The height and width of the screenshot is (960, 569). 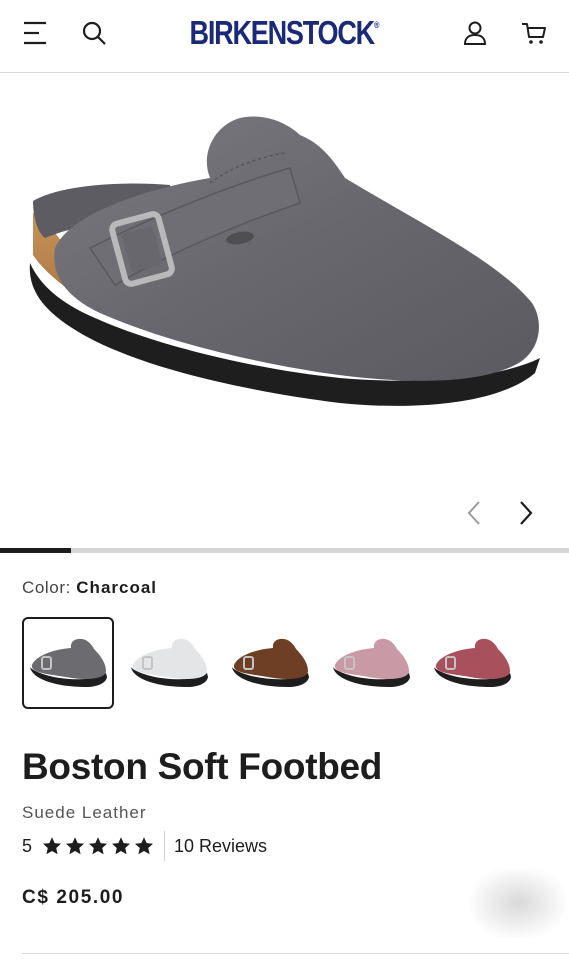 What do you see at coordinates (295, 953) in the screenshot?
I see `section-divider` at bounding box center [295, 953].